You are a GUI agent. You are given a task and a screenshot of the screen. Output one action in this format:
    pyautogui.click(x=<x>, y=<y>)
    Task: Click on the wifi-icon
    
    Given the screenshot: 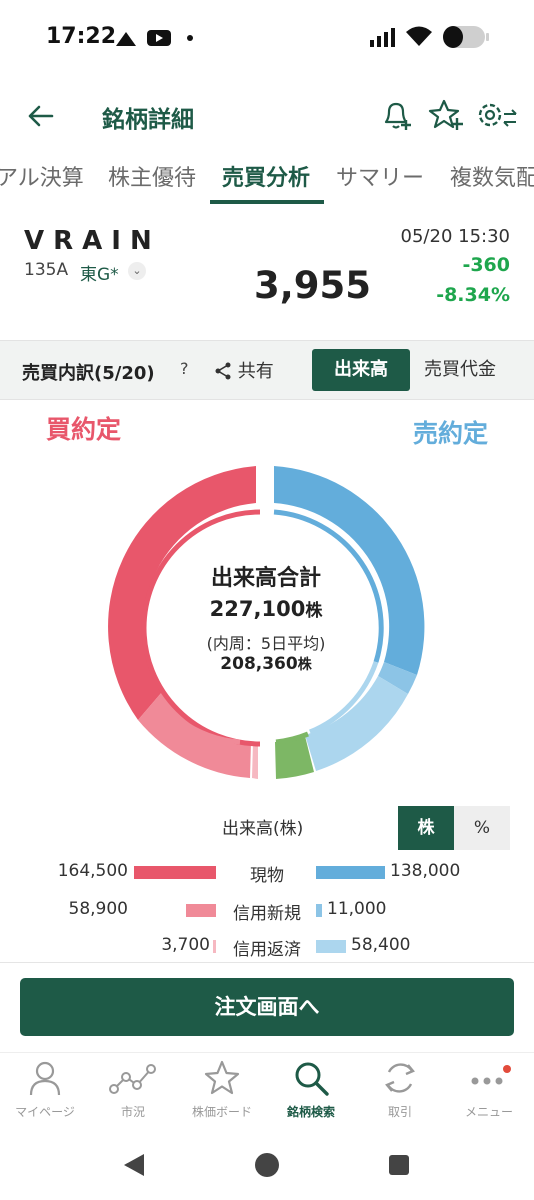 What is the action you would take?
    pyautogui.click(x=419, y=36)
    